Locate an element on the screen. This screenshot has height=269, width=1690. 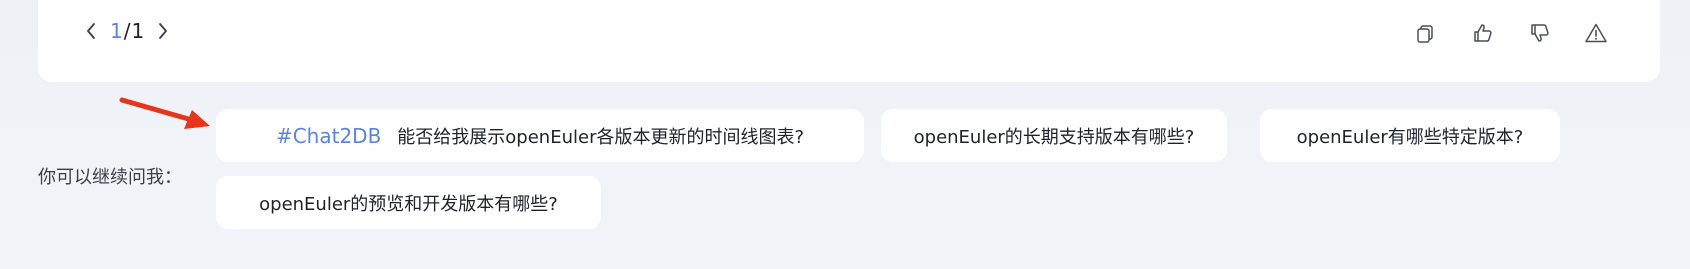
suggestion-text: openEuler有哪些特定版本? is located at coordinates (1410, 137).